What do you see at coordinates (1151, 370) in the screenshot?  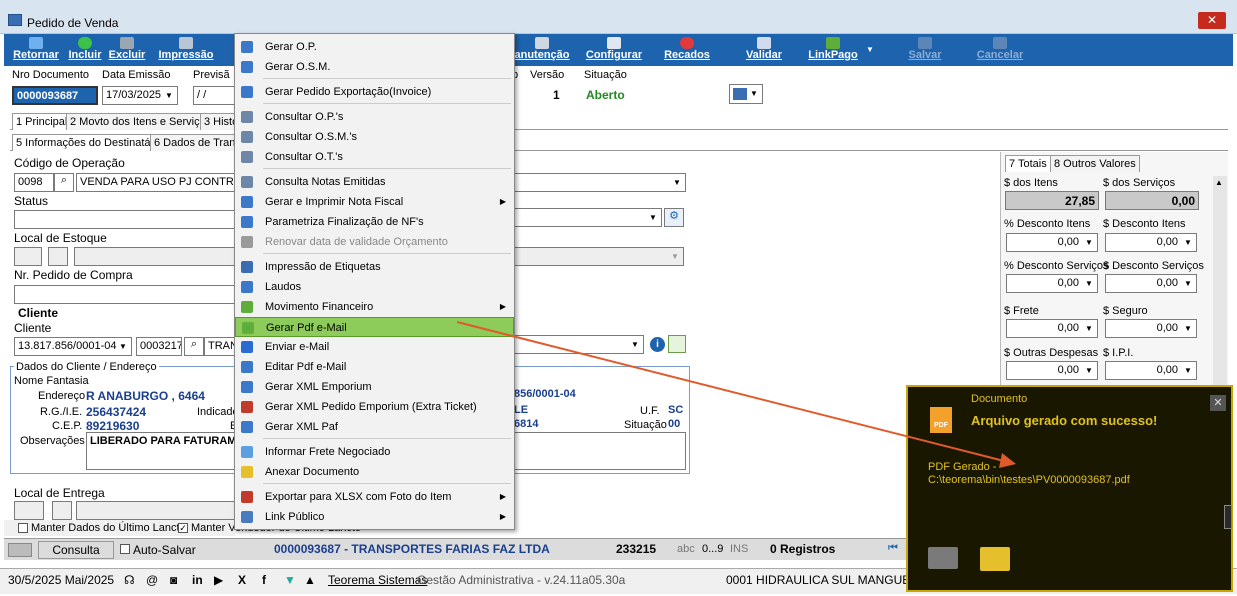 I see `ipi-input: 0,00 ▼` at bounding box center [1151, 370].